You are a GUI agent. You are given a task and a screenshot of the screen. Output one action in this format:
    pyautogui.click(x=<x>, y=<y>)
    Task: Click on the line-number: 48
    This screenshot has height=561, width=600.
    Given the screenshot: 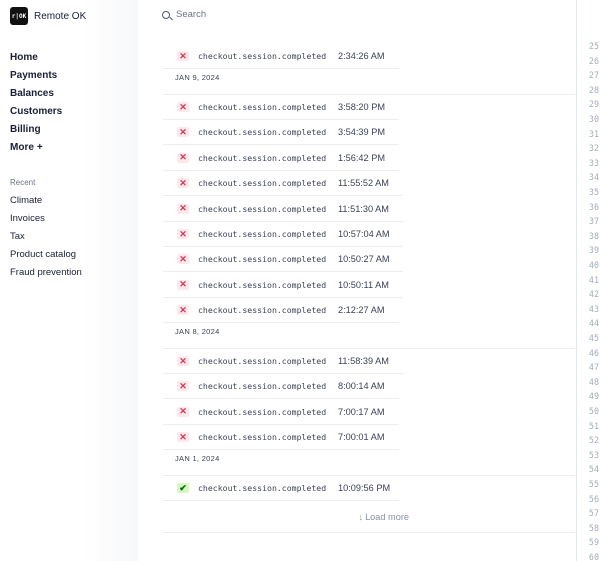 What is the action you would take?
    pyautogui.click(x=593, y=381)
    